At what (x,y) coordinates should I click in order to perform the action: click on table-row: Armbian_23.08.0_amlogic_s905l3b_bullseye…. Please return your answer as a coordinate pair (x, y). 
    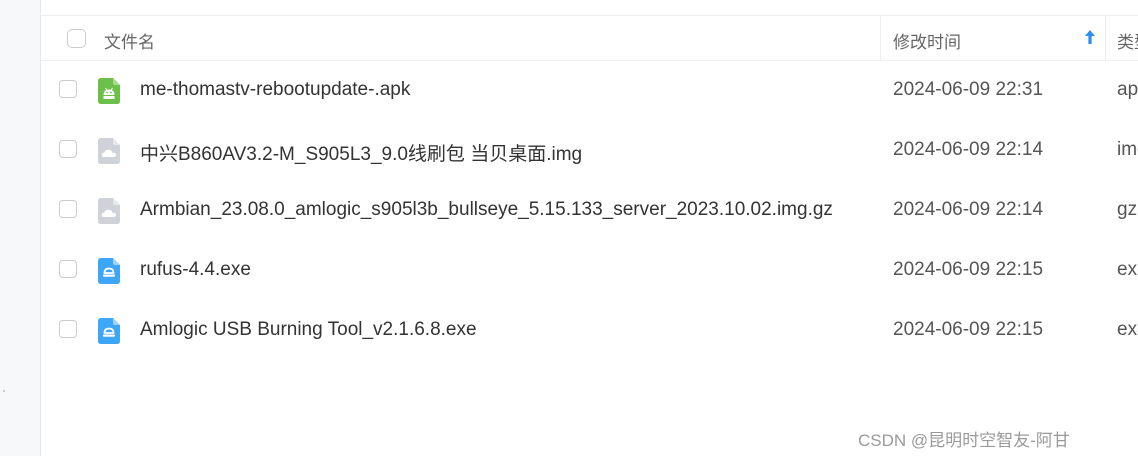
    Looking at the image, I should click on (589, 211).